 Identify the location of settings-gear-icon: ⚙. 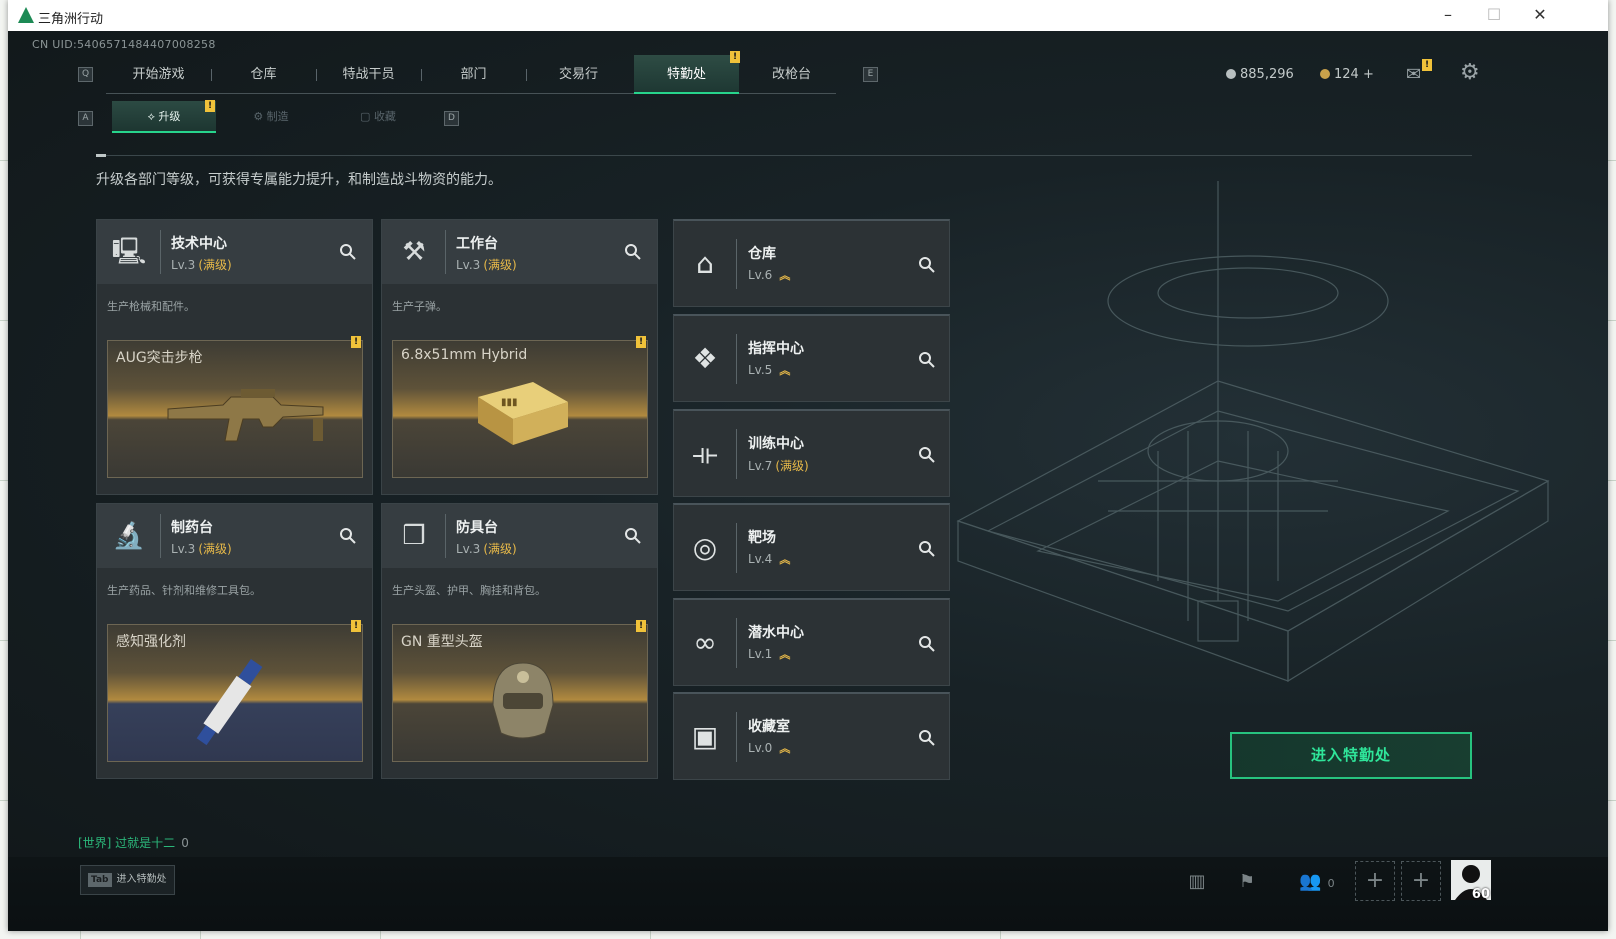
(1470, 72).